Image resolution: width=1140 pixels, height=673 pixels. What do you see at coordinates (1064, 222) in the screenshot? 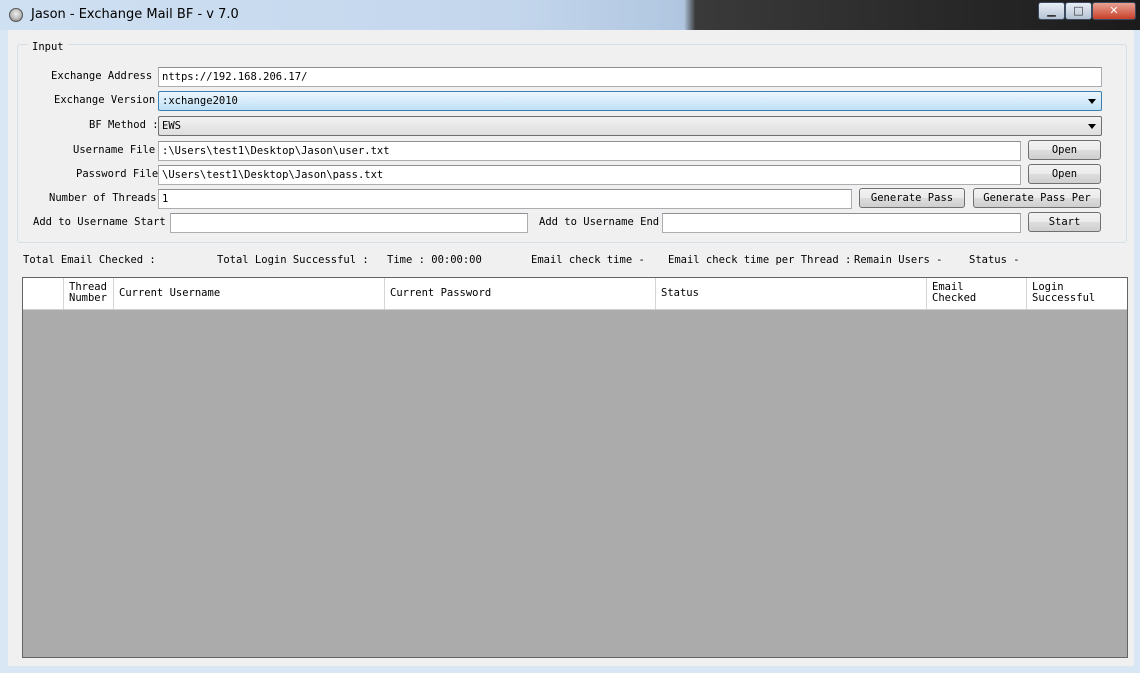
I see `start-button: Start` at bounding box center [1064, 222].